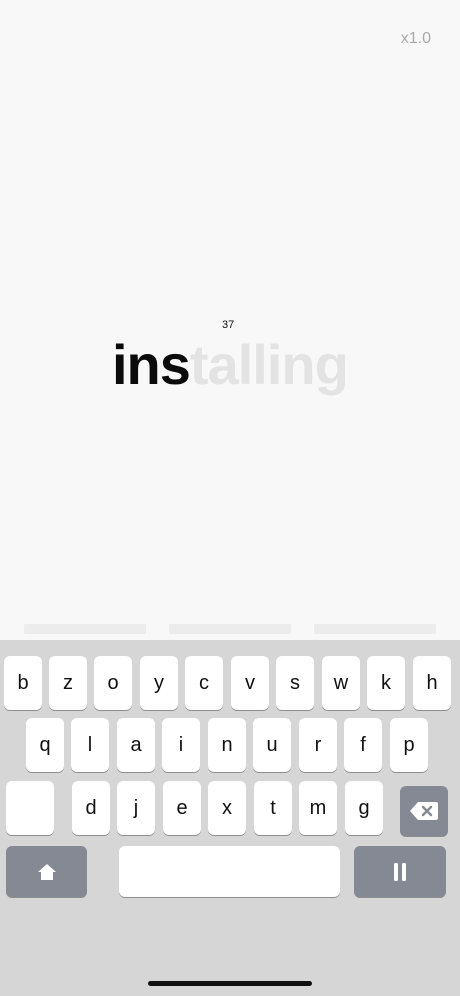  Describe the element at coordinates (30, 808) in the screenshot. I see `blank-key` at that location.